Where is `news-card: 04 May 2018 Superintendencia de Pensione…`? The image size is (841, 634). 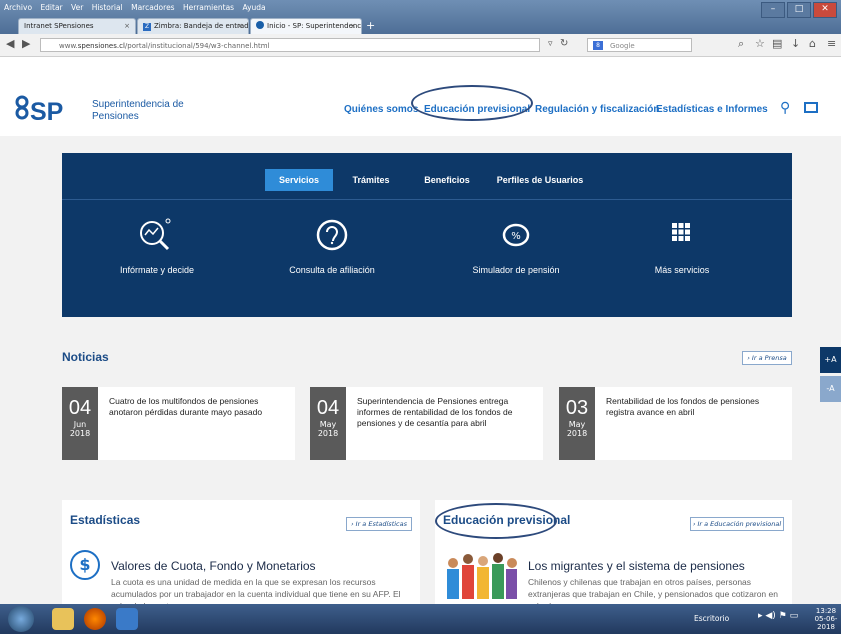 news-card: 04 May 2018 Superintendencia de Pensione… is located at coordinates (426, 423).